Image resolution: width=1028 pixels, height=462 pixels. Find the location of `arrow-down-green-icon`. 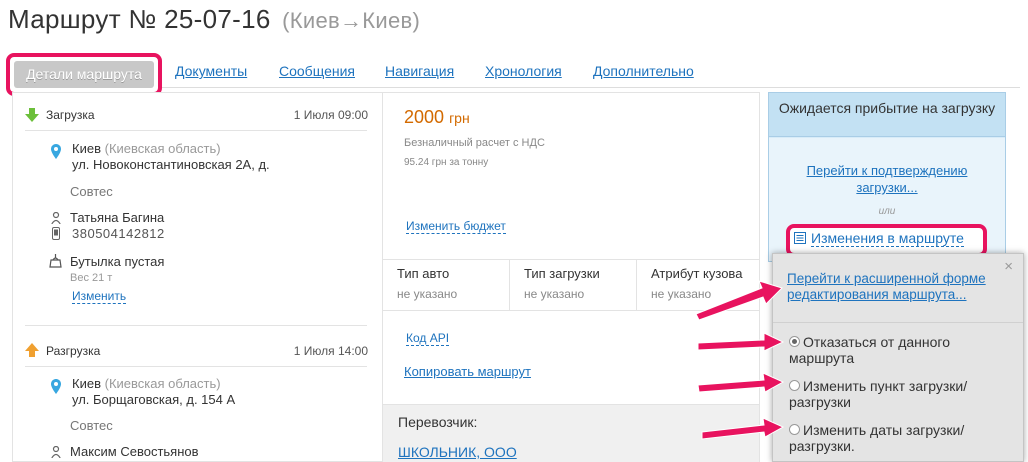

arrow-down-green-icon is located at coordinates (32, 115).